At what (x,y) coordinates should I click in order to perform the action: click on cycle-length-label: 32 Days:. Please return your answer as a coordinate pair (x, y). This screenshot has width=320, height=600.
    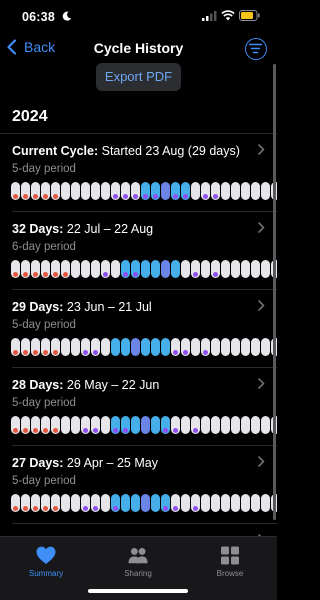
    Looking at the image, I should click on (38, 229).